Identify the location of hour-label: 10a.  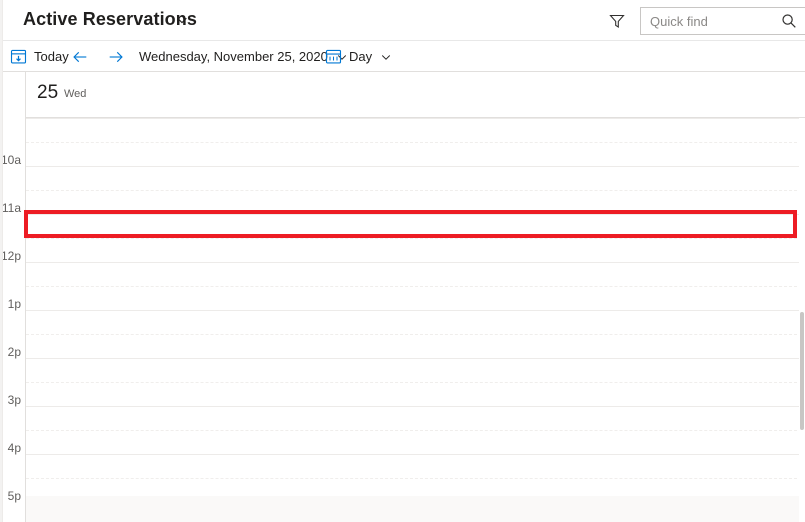
(12, 160).